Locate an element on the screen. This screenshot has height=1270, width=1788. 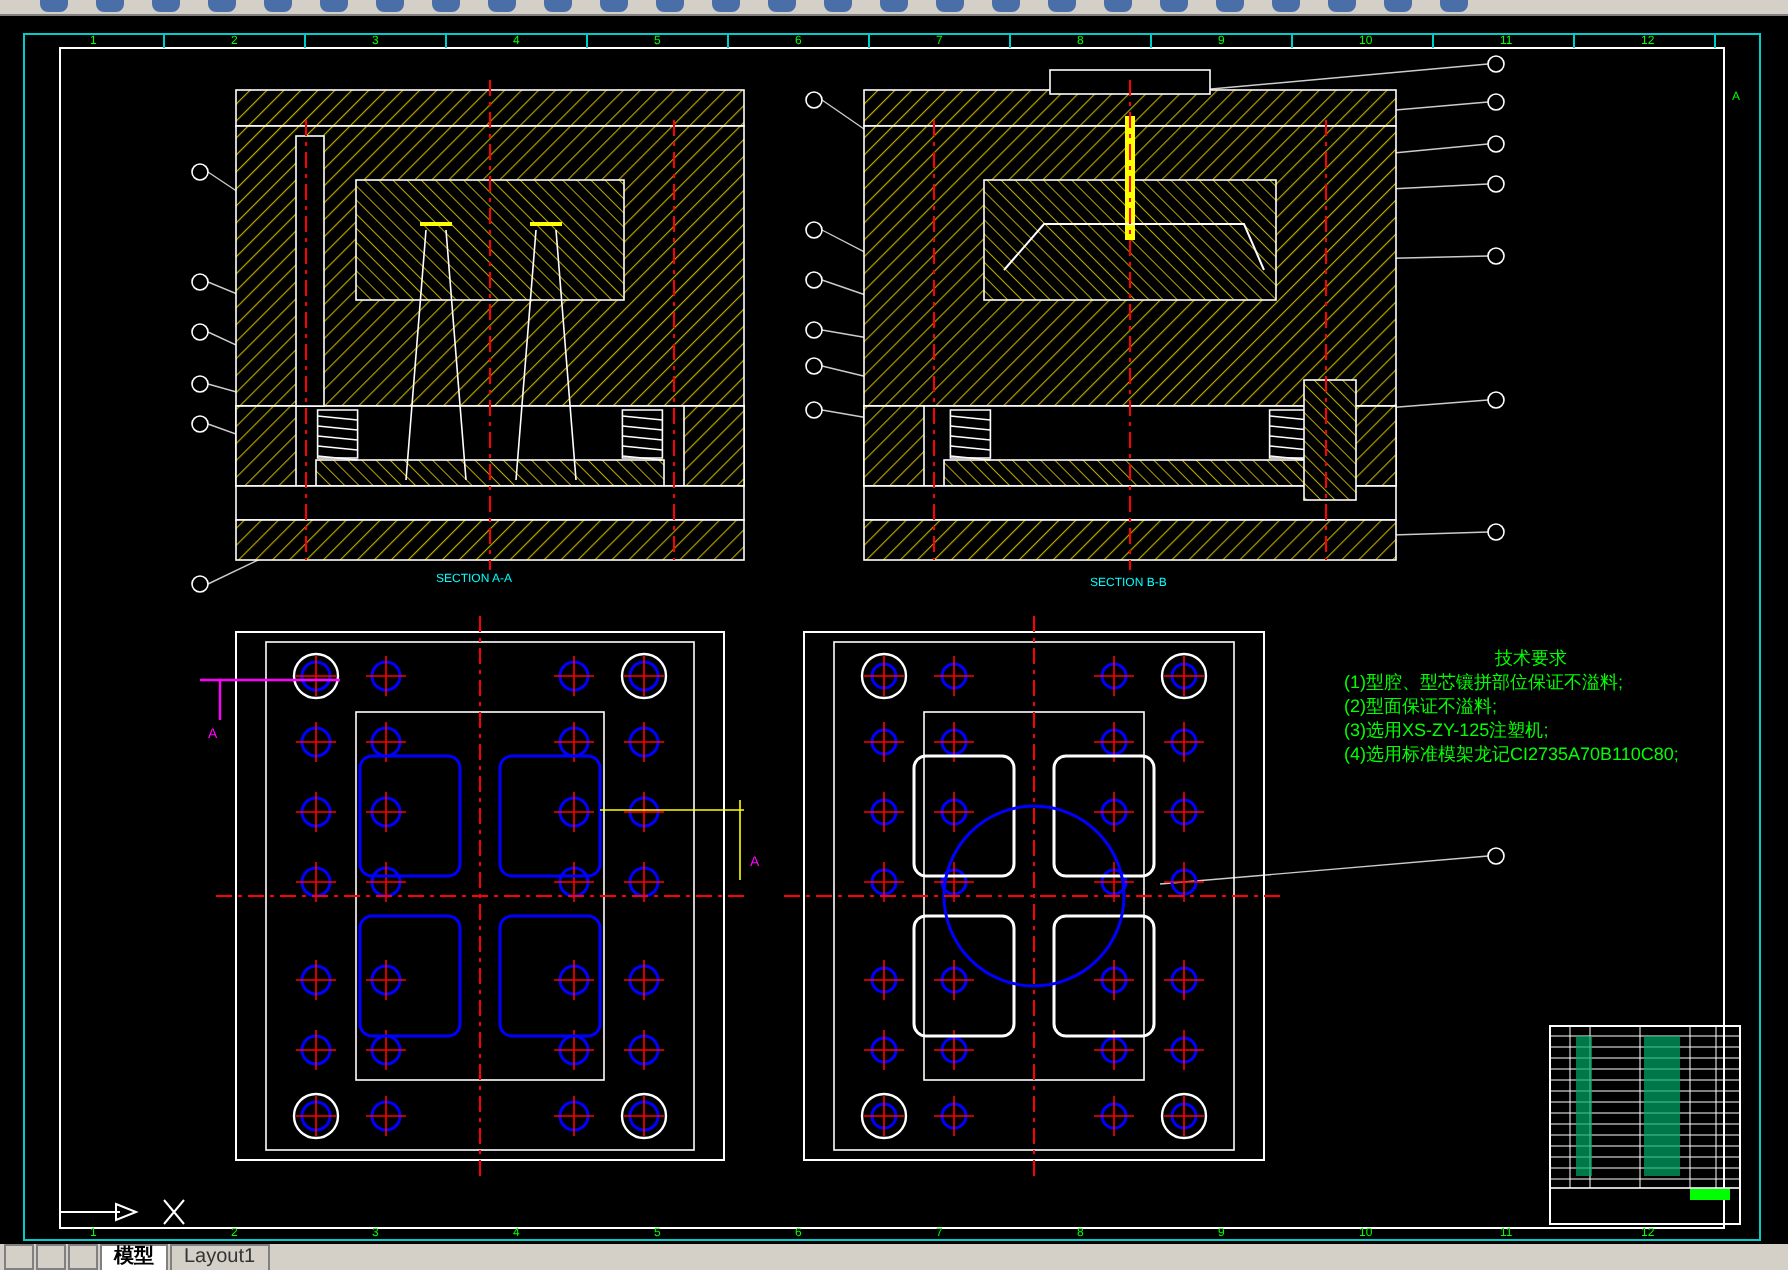
requirement-text: (3)选用XS-ZY-125注塑机; is located at coordinates (1447, 730).